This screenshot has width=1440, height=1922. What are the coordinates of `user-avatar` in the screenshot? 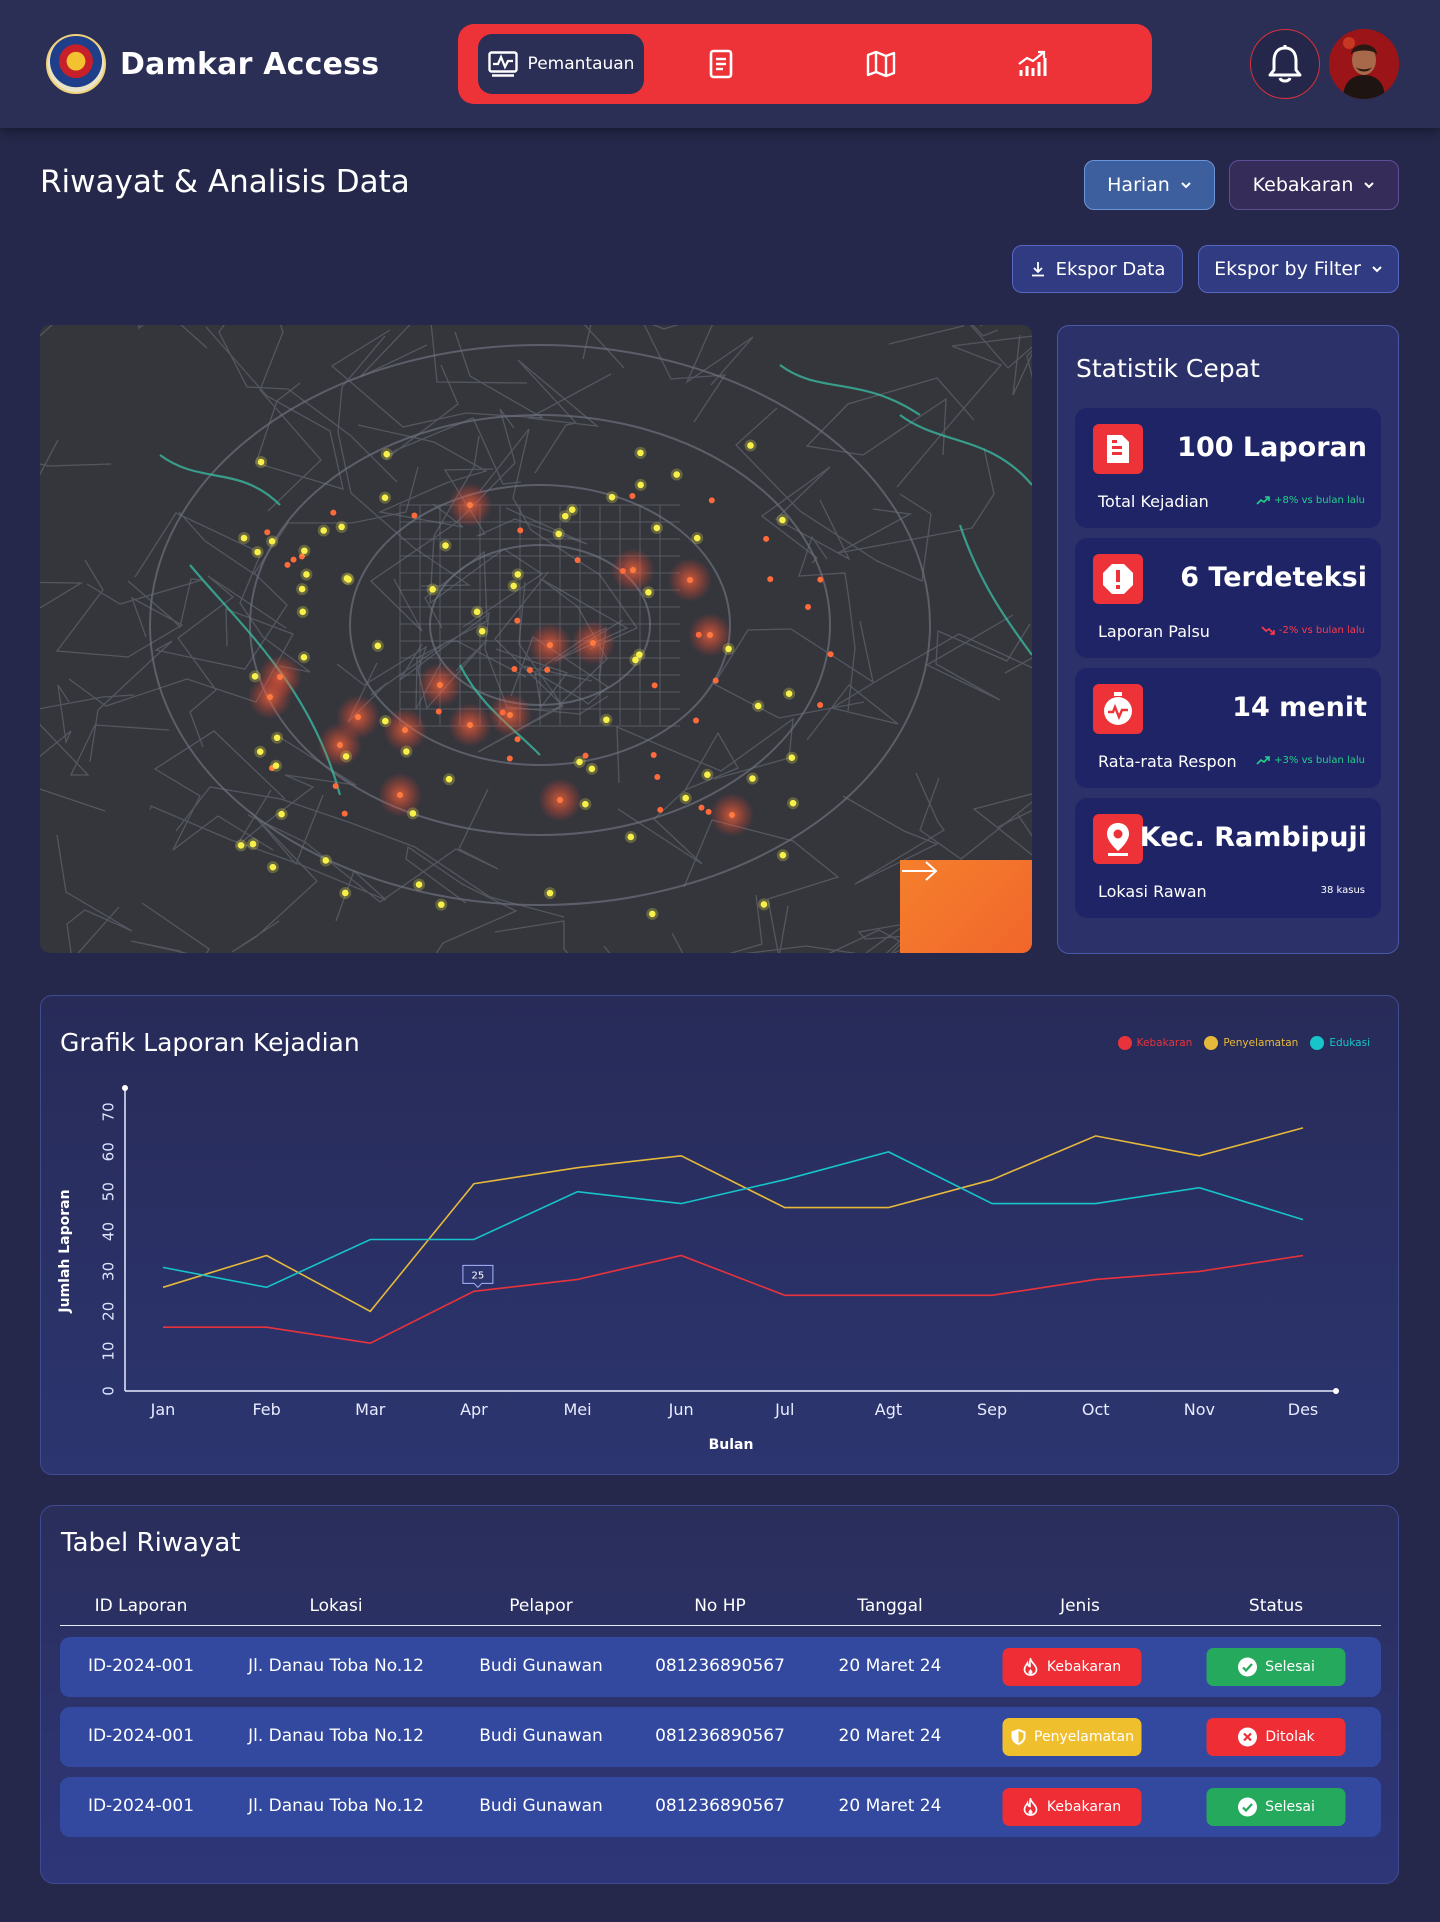 It's located at (1364, 64).